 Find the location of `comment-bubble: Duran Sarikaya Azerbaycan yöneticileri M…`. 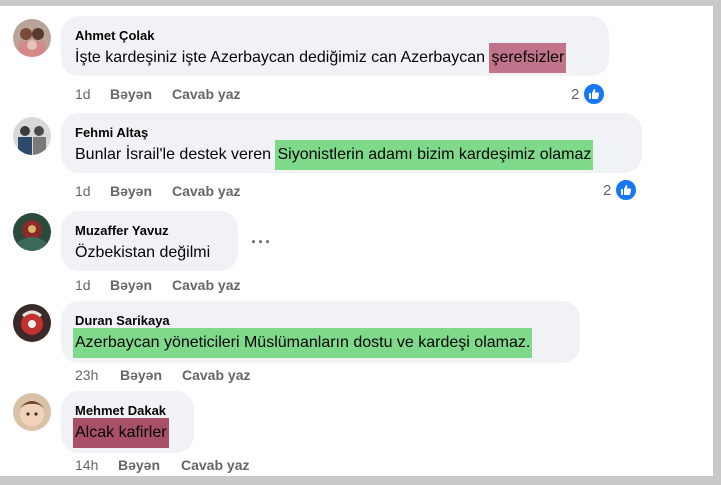

comment-bubble: Duran Sarikaya Azerbaycan yöneticileri M… is located at coordinates (320, 332).